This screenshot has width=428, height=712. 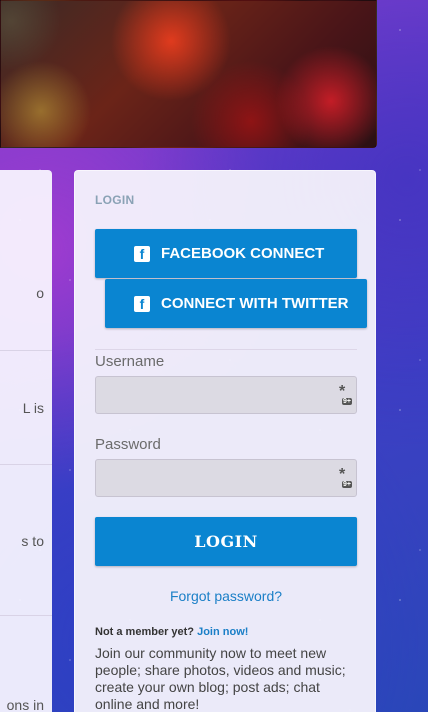 I want to click on password-field: * 9+, so click(x=226, y=478).